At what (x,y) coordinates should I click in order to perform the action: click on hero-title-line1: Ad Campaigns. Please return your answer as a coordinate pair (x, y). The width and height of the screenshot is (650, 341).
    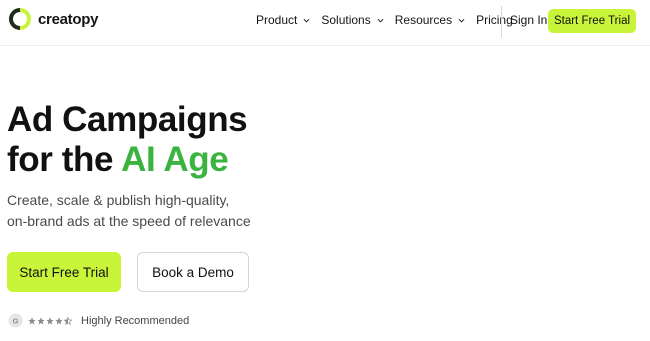
    Looking at the image, I should click on (127, 119).